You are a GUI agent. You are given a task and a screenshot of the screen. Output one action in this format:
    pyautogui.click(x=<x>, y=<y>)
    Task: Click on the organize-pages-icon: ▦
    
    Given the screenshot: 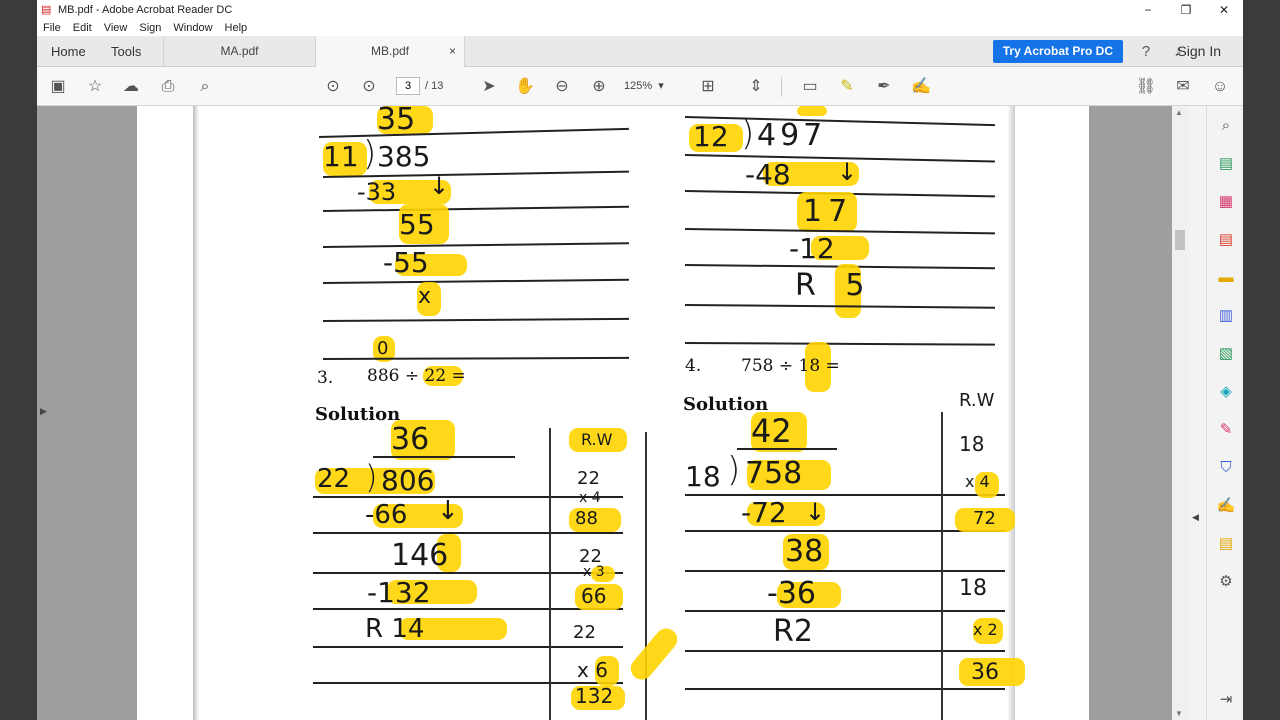 What is the action you would take?
    pyautogui.click(x=1226, y=202)
    